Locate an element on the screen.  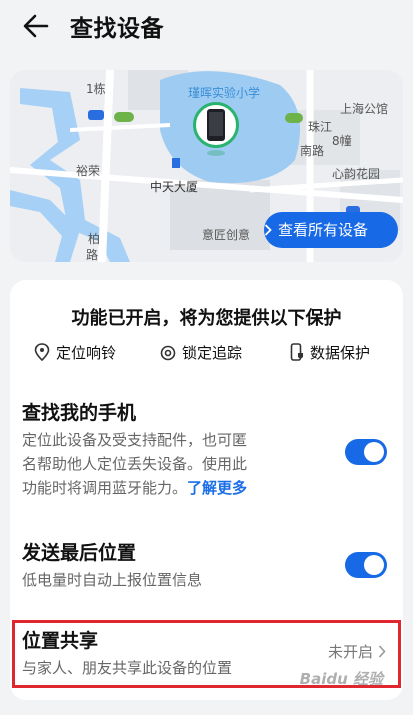
pin-shadow is located at coordinates (216, 153).